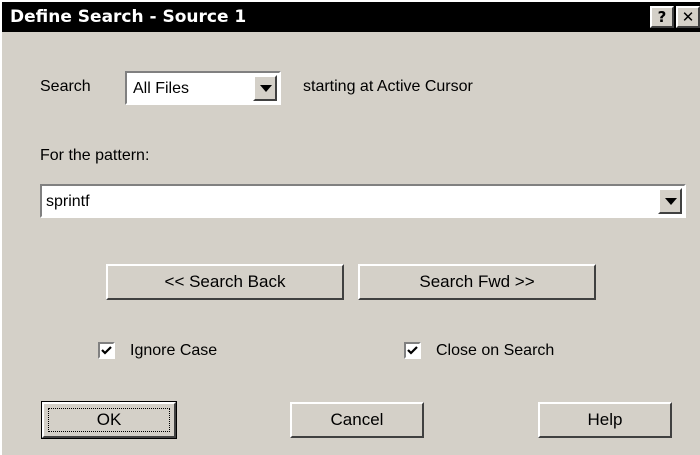 This screenshot has width=700, height=455. I want to click on window-title: Define Search - Source 1, so click(128, 17).